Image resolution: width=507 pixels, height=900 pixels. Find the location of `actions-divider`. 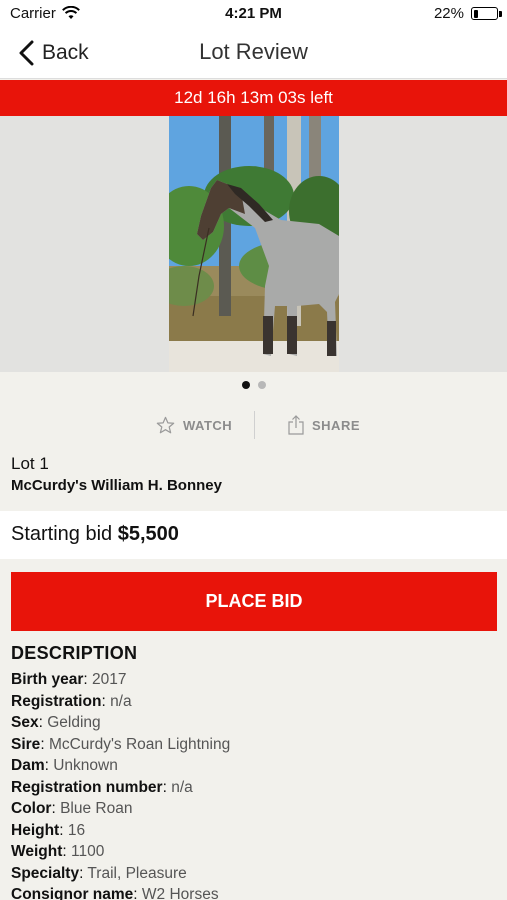

actions-divider is located at coordinates (254, 425).